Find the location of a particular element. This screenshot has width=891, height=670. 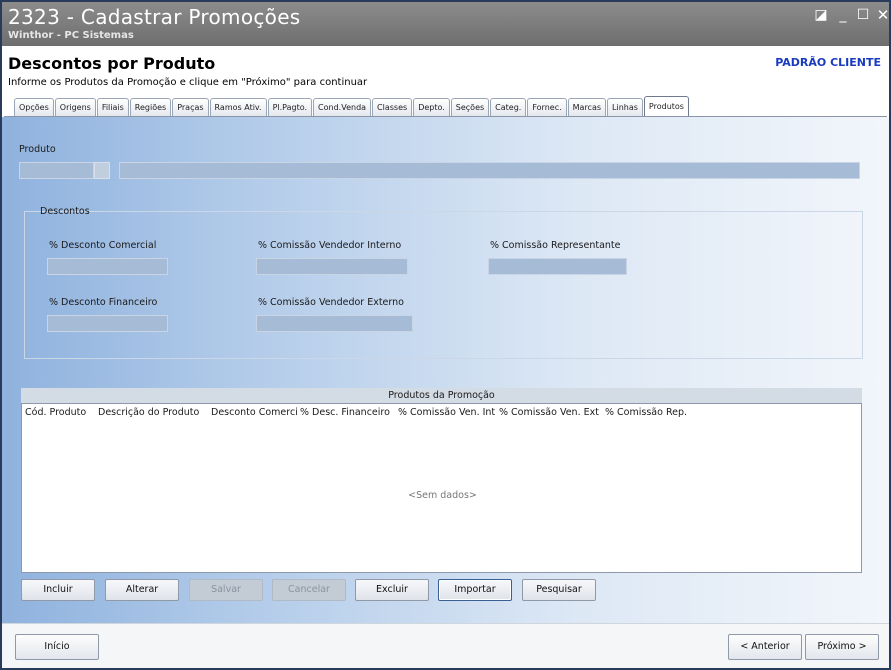

tab-cond-venda: Cond.Venda is located at coordinates (342, 107).